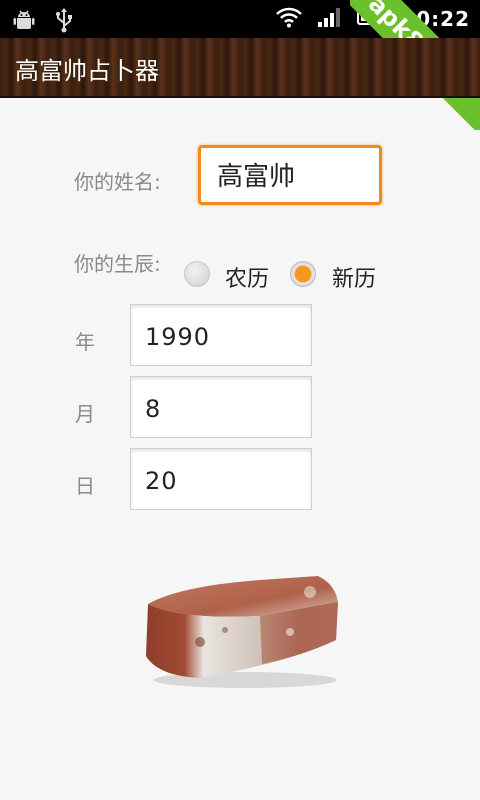 The image size is (480, 800). What do you see at coordinates (247, 277) in the screenshot?
I see `radio-lunar-label: 农历` at bounding box center [247, 277].